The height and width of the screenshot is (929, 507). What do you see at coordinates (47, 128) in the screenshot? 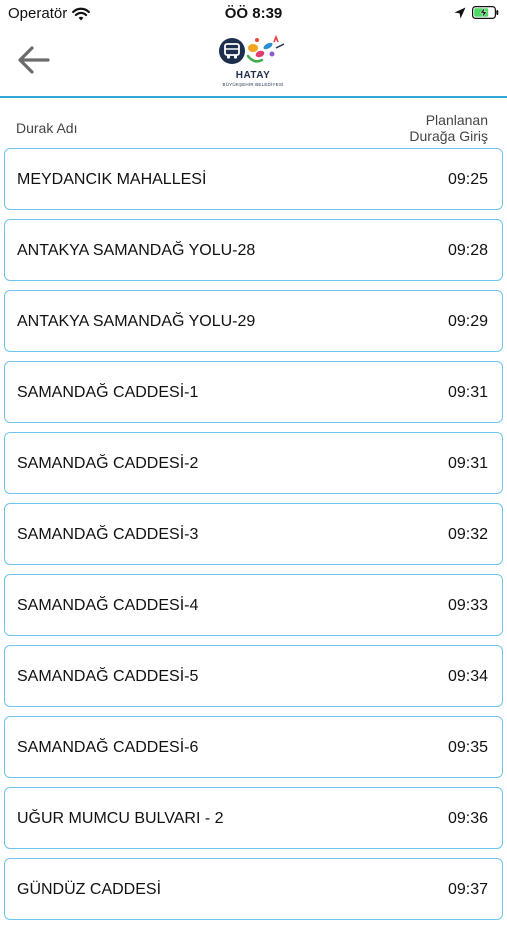
I see `column-header-stop-name: Durak Adı` at bounding box center [47, 128].